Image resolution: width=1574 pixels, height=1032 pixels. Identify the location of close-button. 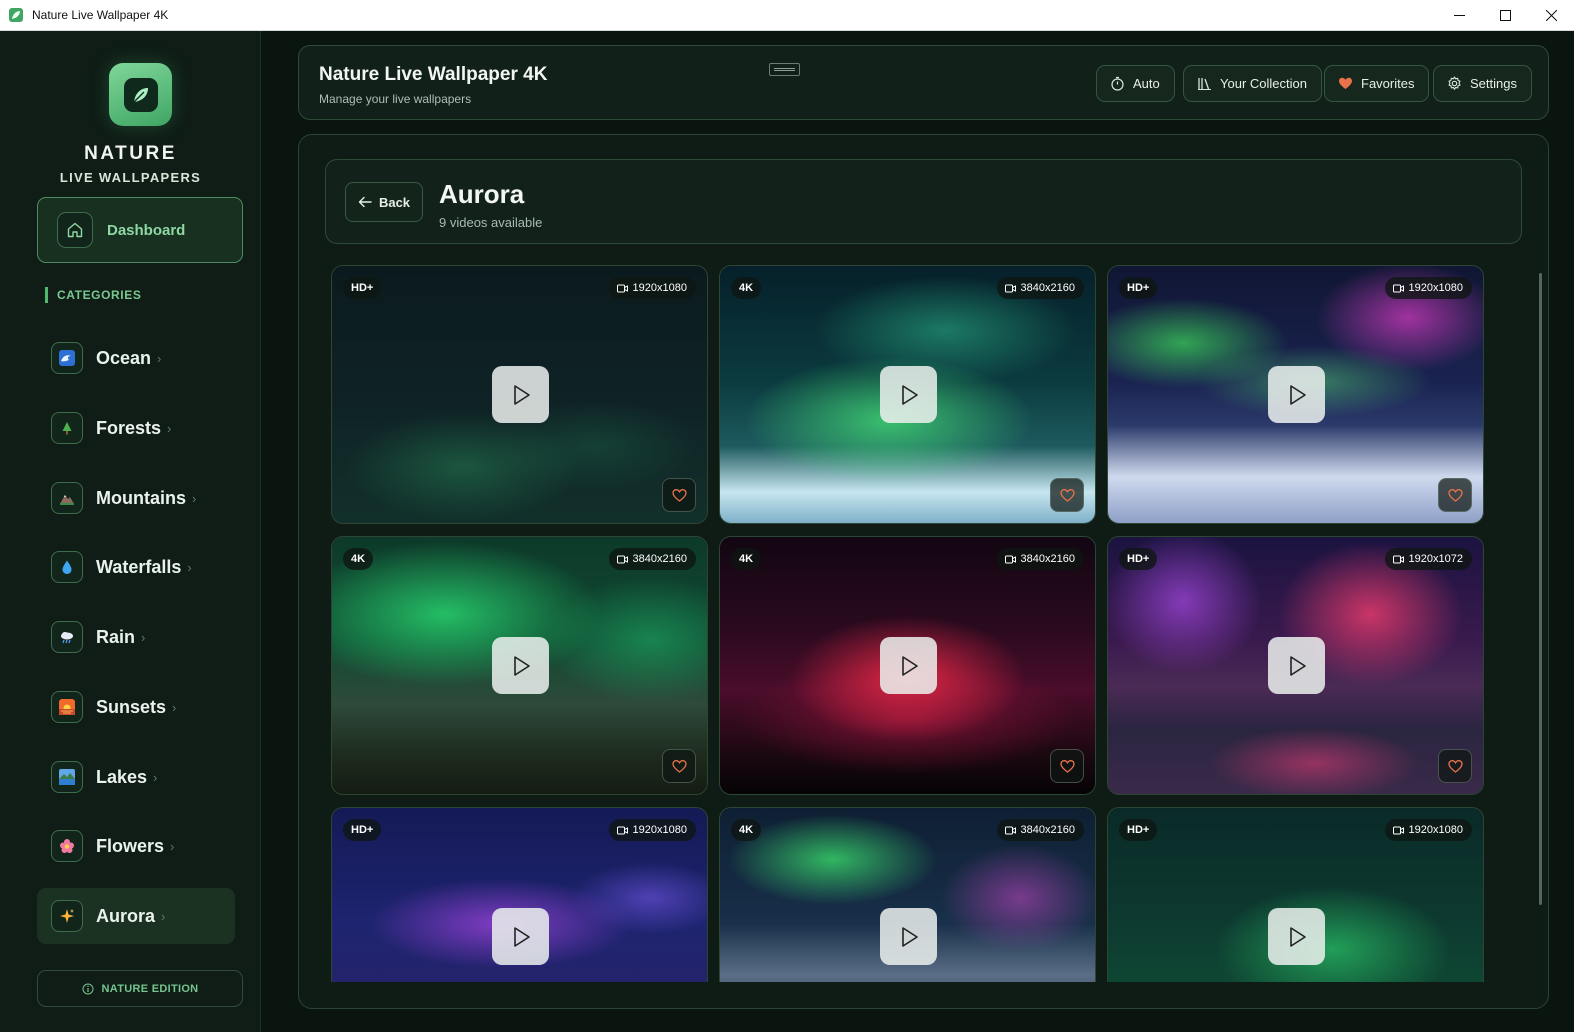
(1551, 15).